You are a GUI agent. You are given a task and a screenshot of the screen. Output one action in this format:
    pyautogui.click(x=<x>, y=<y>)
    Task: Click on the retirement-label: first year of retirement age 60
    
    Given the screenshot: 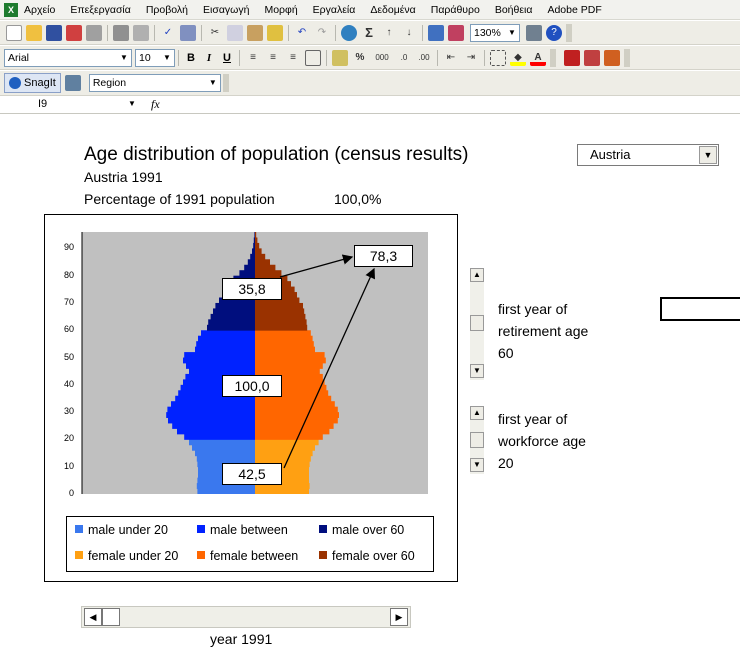 What is the action you would take?
    pyautogui.click(x=543, y=331)
    